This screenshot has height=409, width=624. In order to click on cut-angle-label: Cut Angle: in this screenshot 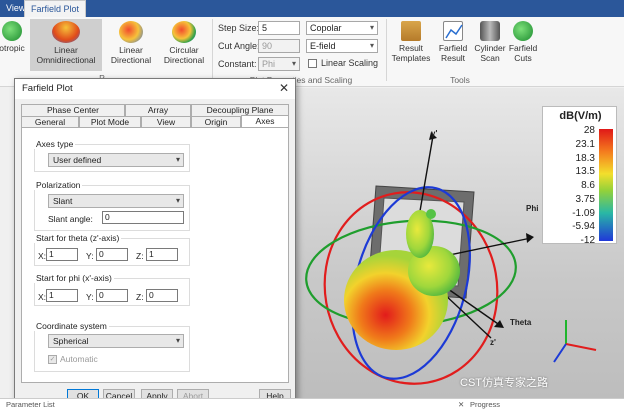, I will do `click(239, 46)`.